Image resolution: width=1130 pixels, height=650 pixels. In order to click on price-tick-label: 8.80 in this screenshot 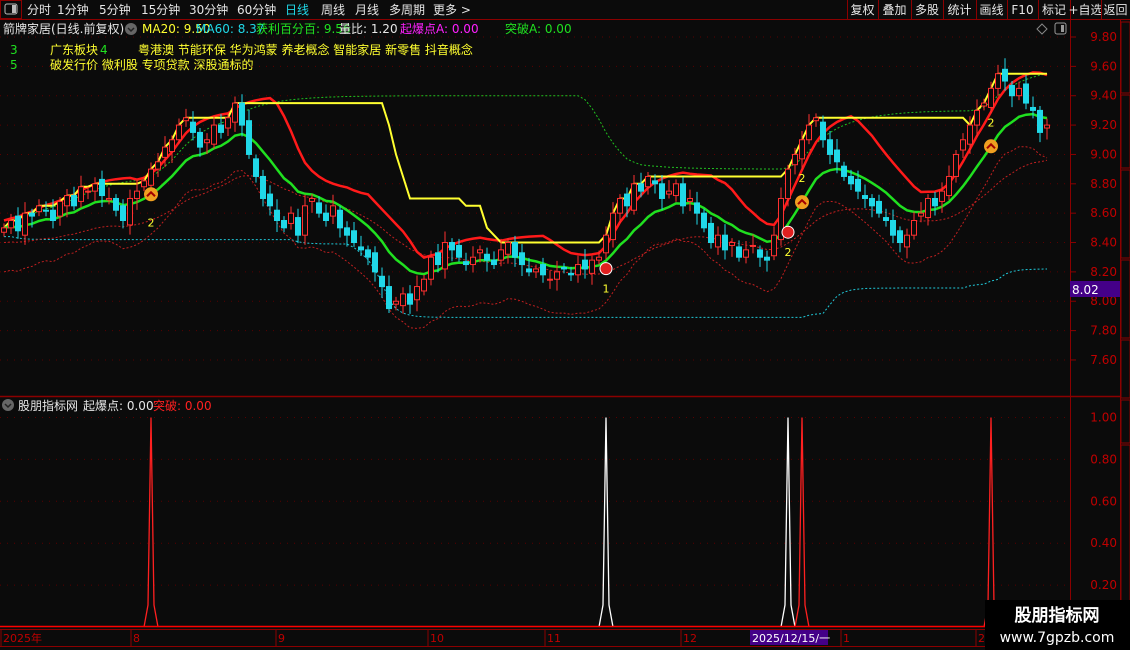, I will do `click(1103, 184)`.